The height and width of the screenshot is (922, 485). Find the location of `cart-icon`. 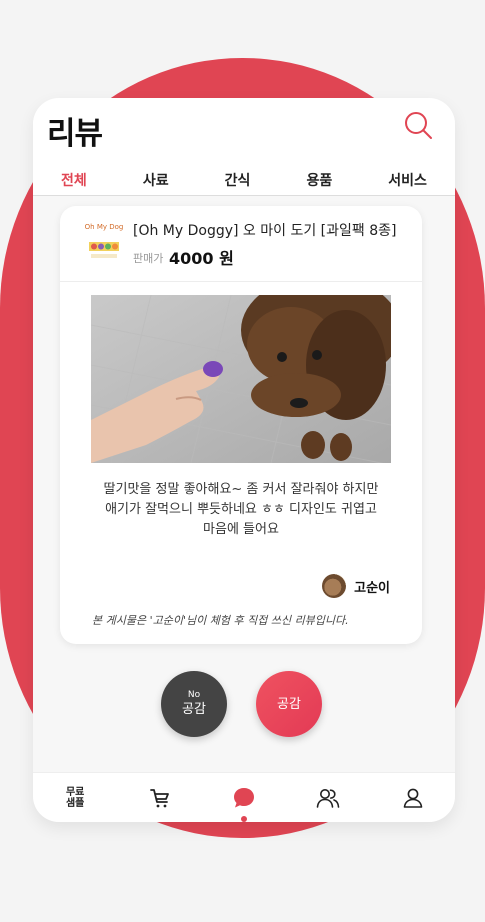

cart-icon is located at coordinates (159, 797).